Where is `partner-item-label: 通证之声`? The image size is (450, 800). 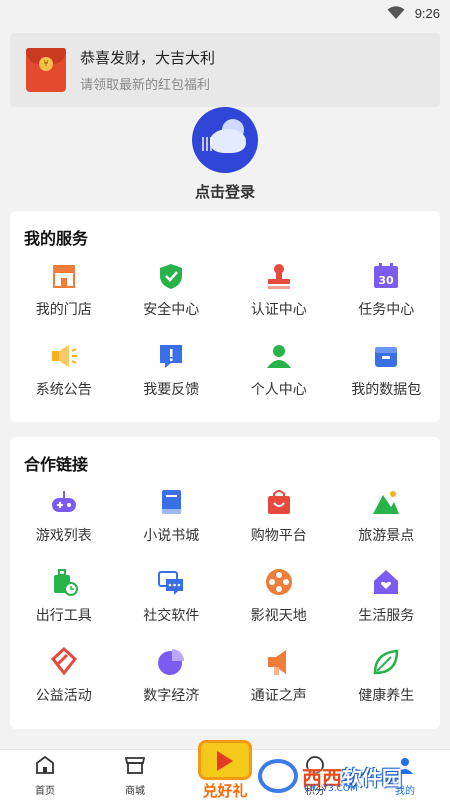
partner-item-label: 通证之声 is located at coordinates (278, 696).